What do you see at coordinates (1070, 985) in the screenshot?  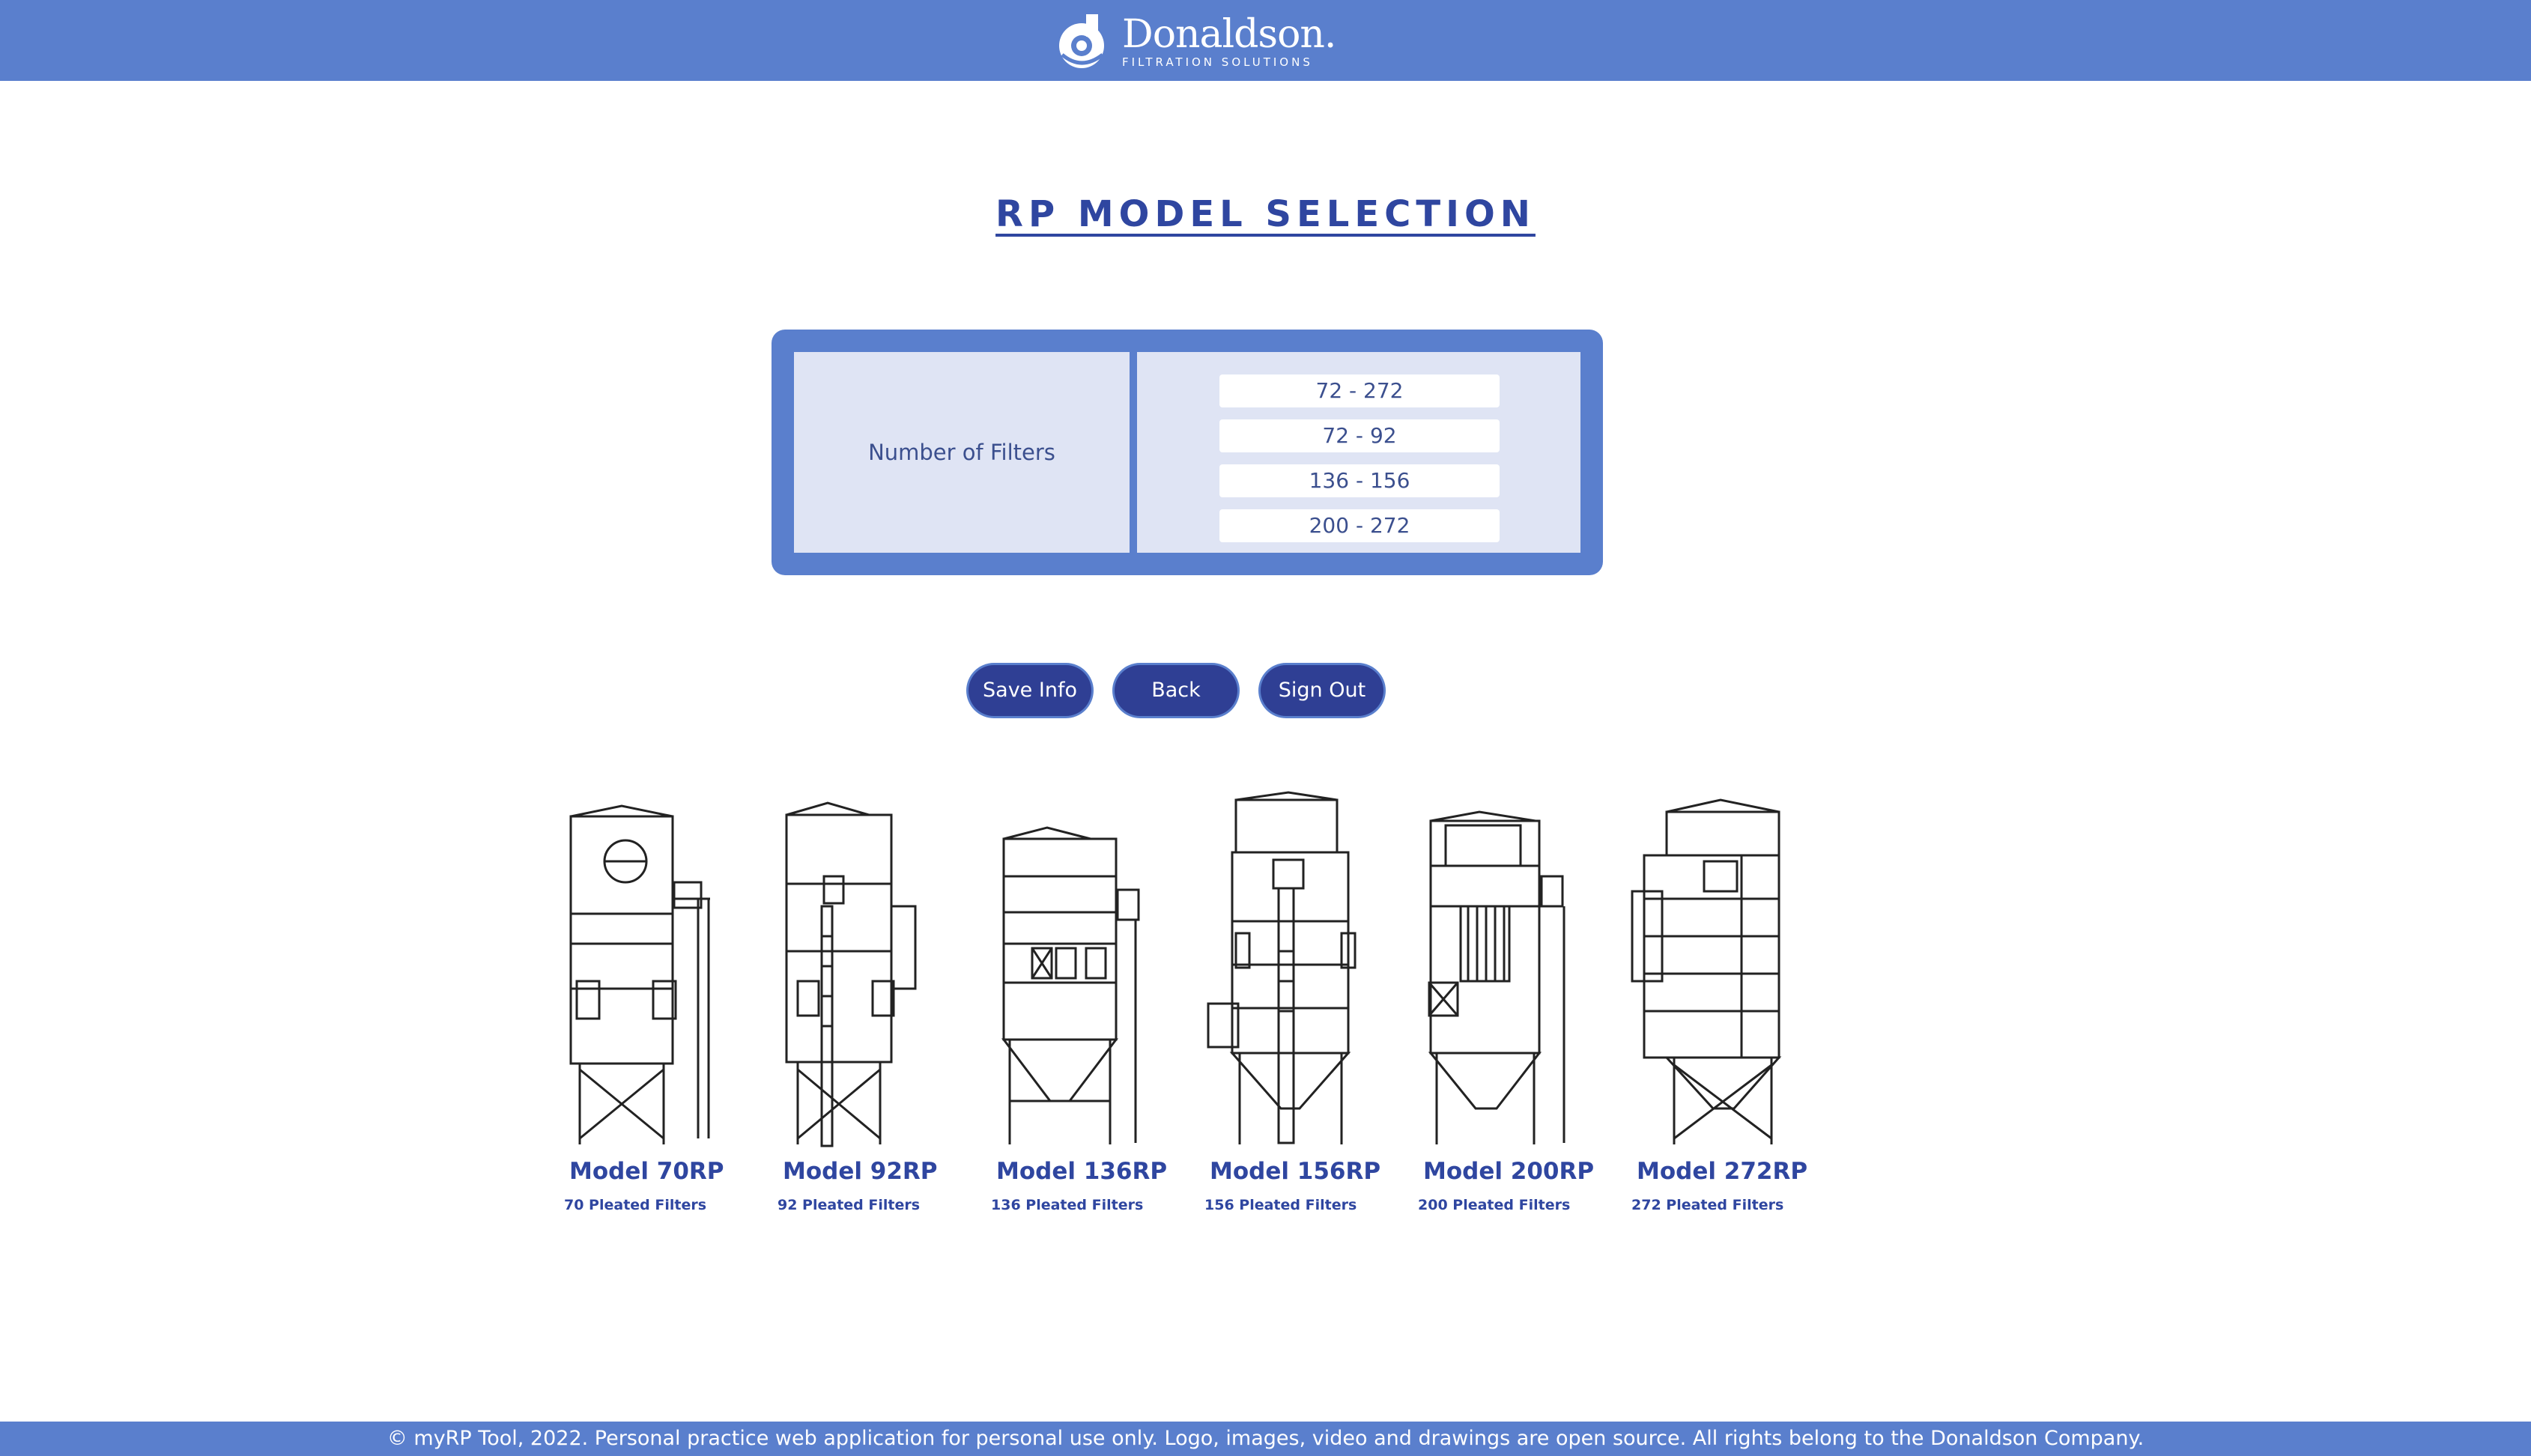 I see `model-136rp-drawing` at bounding box center [1070, 985].